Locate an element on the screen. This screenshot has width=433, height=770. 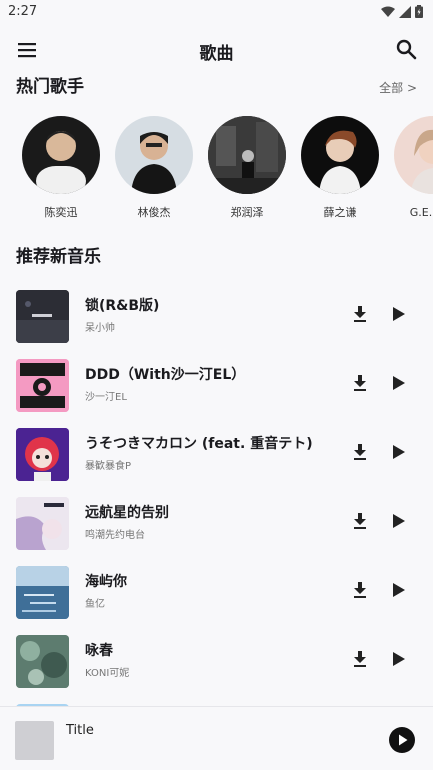
mini-player-cover is located at coordinates (34, 740).